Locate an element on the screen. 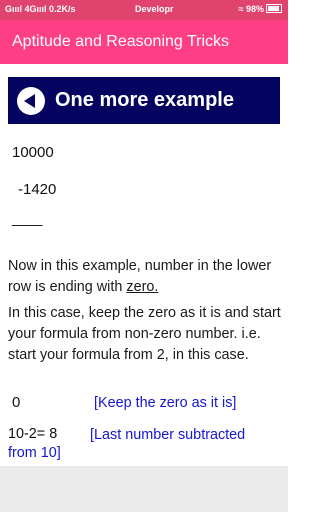  status-bar: Gıııl 4Gıııl 0.2K/s Developr ≈ 98% is located at coordinates (144, 10).